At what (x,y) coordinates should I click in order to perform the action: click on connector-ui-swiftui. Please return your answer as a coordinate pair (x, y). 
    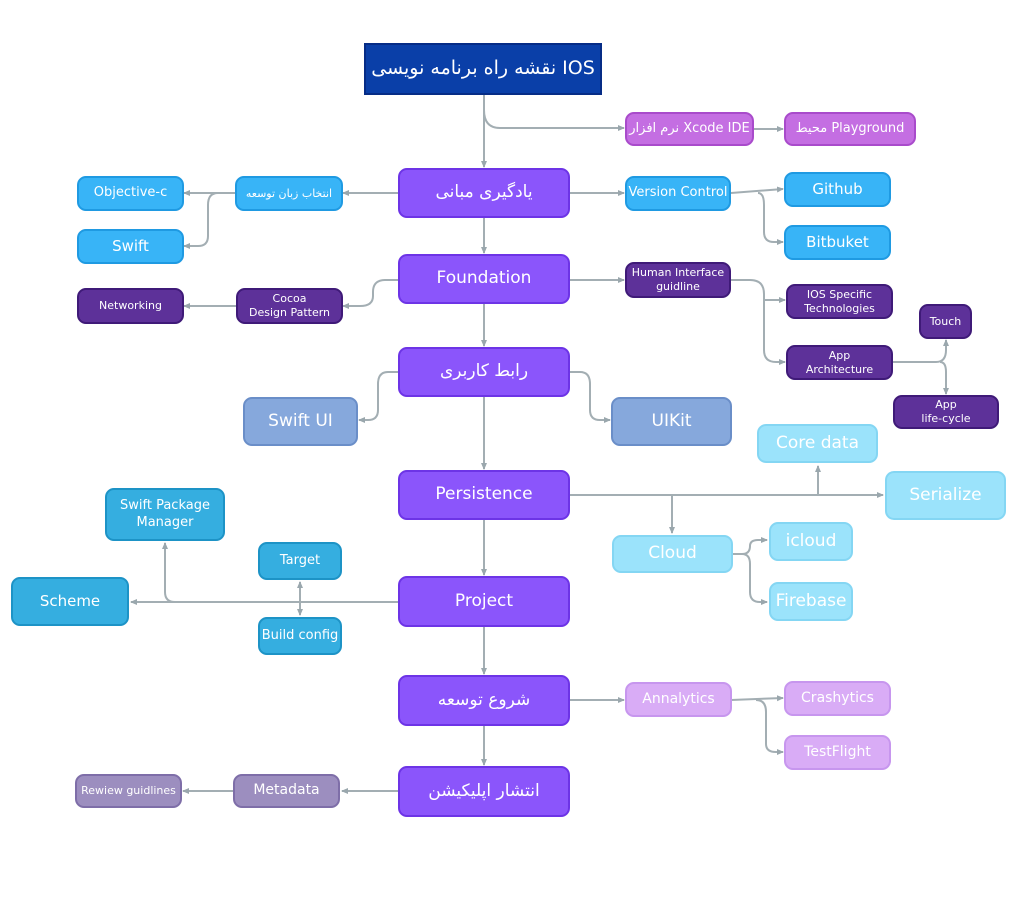
    Looking at the image, I should click on (378, 397).